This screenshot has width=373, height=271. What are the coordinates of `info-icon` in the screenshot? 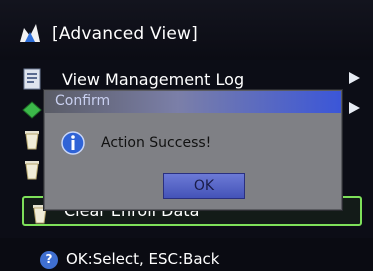 It's located at (73, 143).